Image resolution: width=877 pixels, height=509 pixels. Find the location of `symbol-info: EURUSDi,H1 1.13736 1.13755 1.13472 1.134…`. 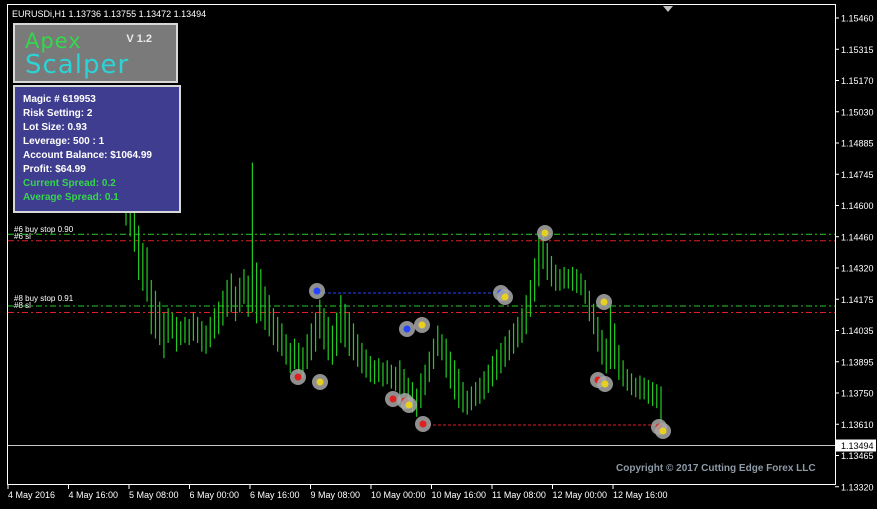

symbol-info: EURUSDi,H1 1.13736 1.13755 1.13472 1.134… is located at coordinates (109, 14).